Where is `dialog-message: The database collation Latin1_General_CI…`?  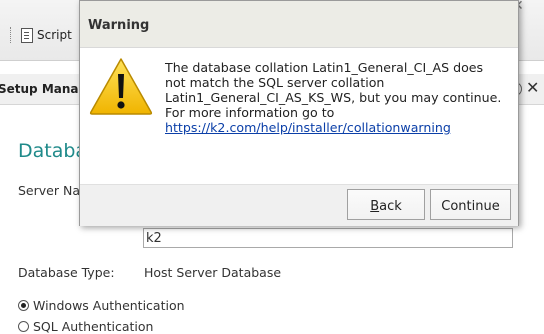 dialog-message: The database collation Latin1_General_CI… is located at coordinates (335, 97).